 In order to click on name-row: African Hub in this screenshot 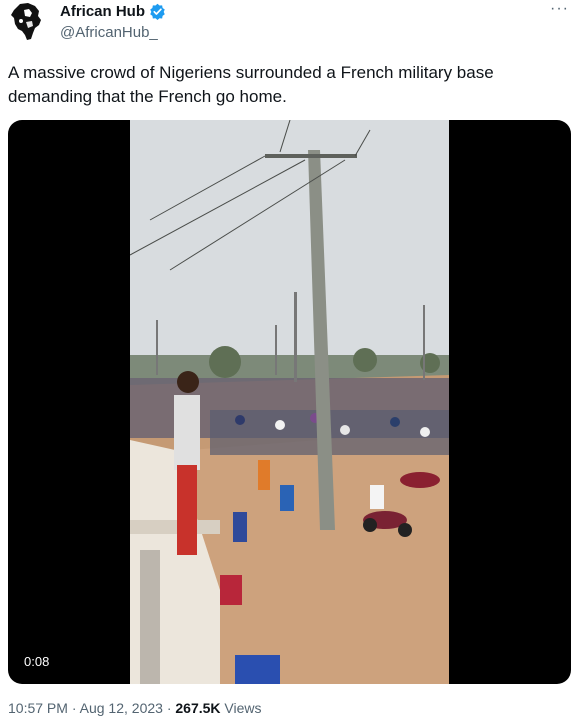, I will do `click(113, 11)`.